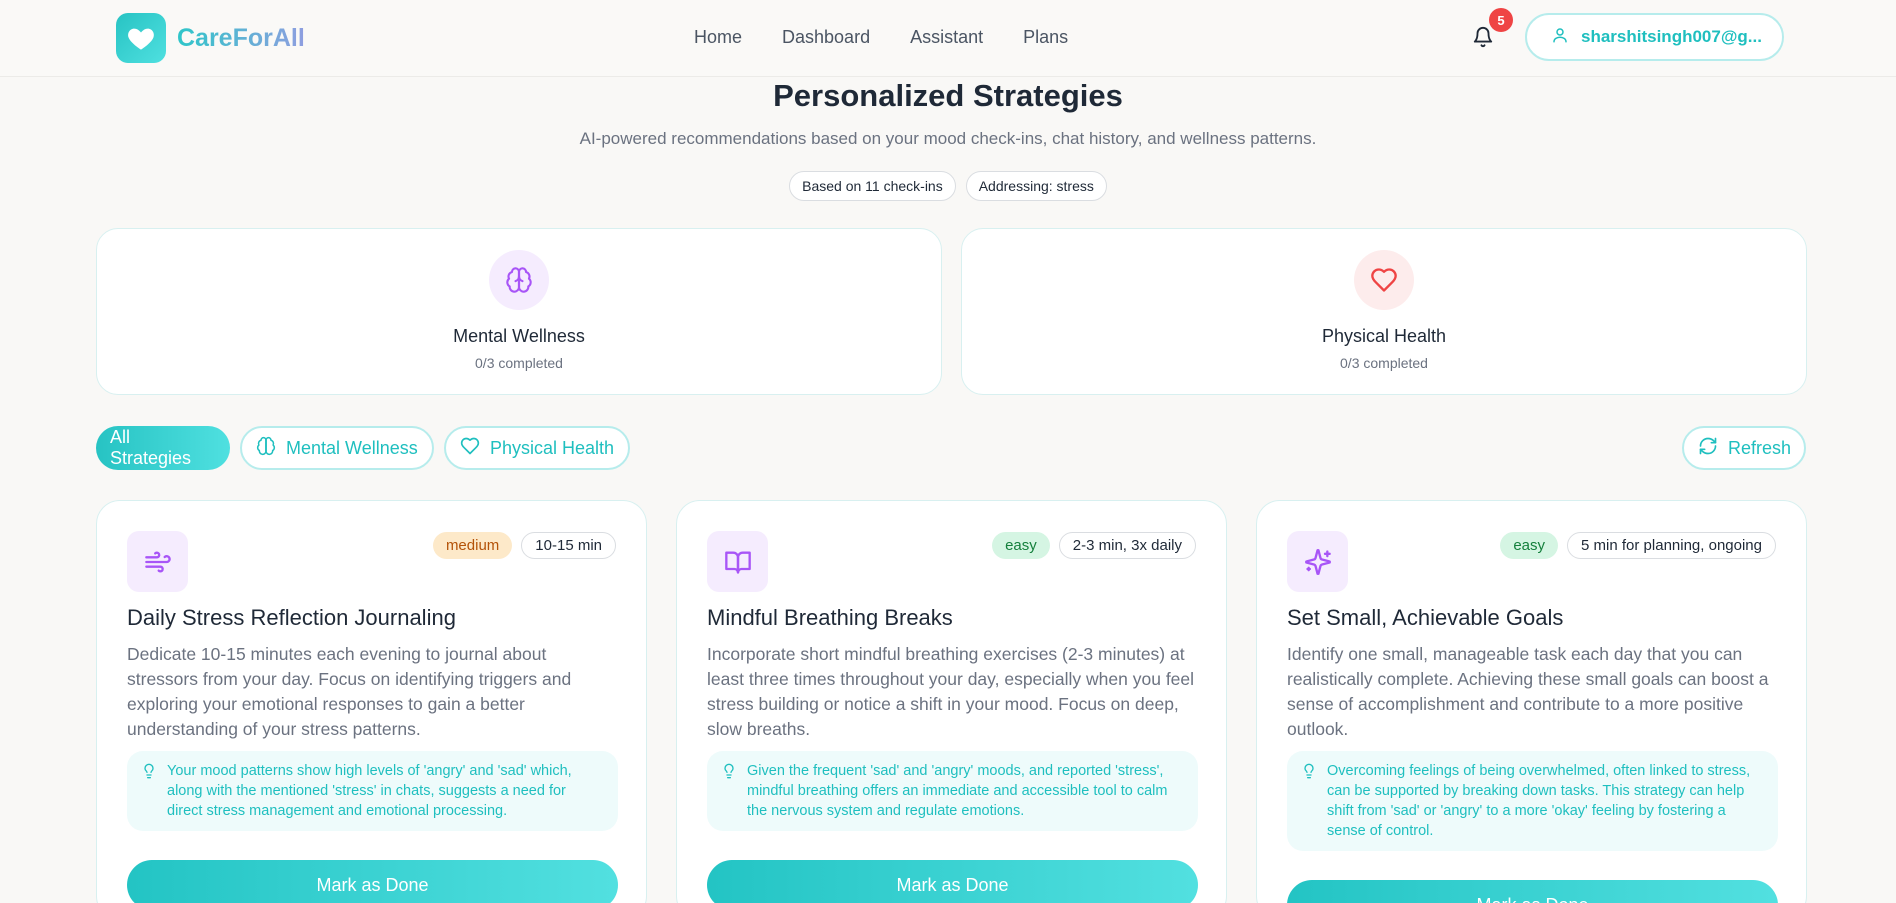 This screenshot has width=1896, height=903. Describe the element at coordinates (519, 336) in the screenshot. I see `category-title: Mental Wellness` at that location.